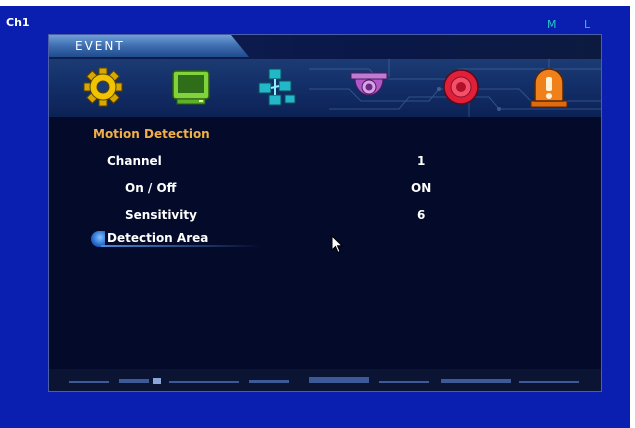 This screenshot has width=635, height=428. I want to click on menu-icon-bar, so click(325, 88).